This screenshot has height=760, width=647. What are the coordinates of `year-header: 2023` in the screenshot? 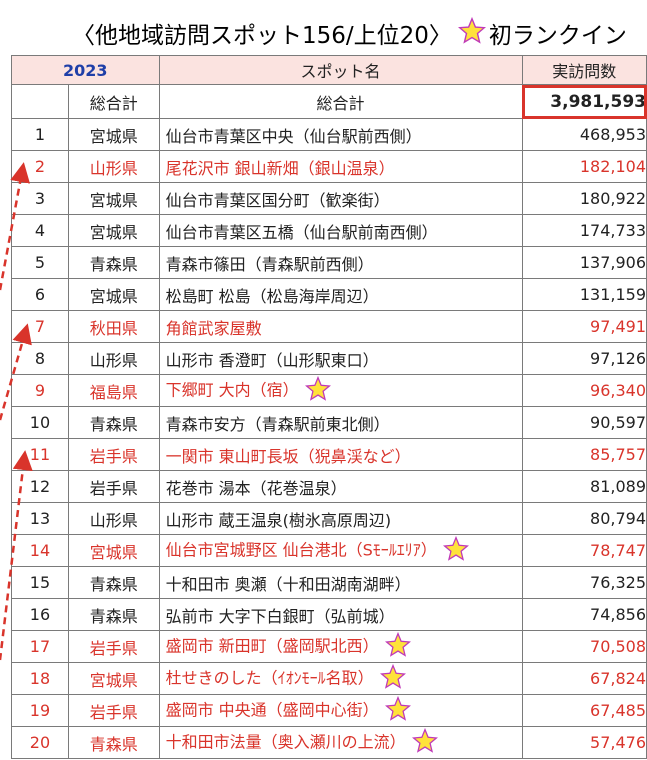 It's located at (85, 70).